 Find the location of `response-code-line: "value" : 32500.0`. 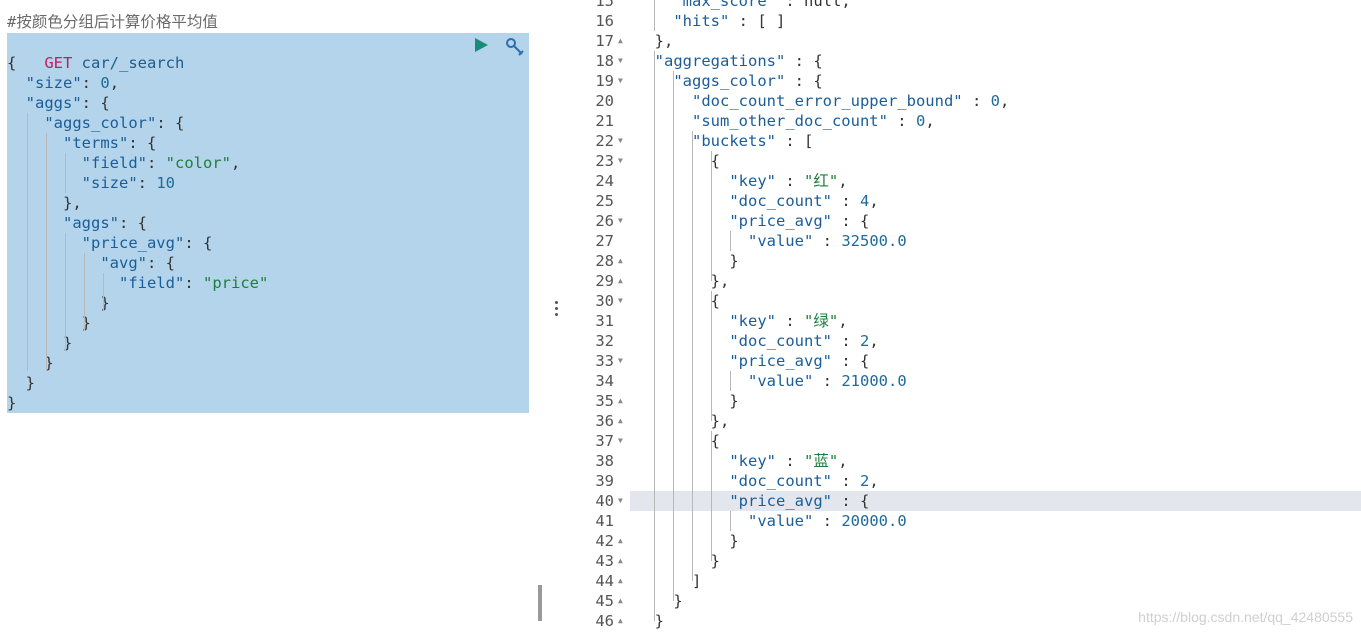

response-code-line: "value" : 32500.0 is located at coordinates (827, 241).